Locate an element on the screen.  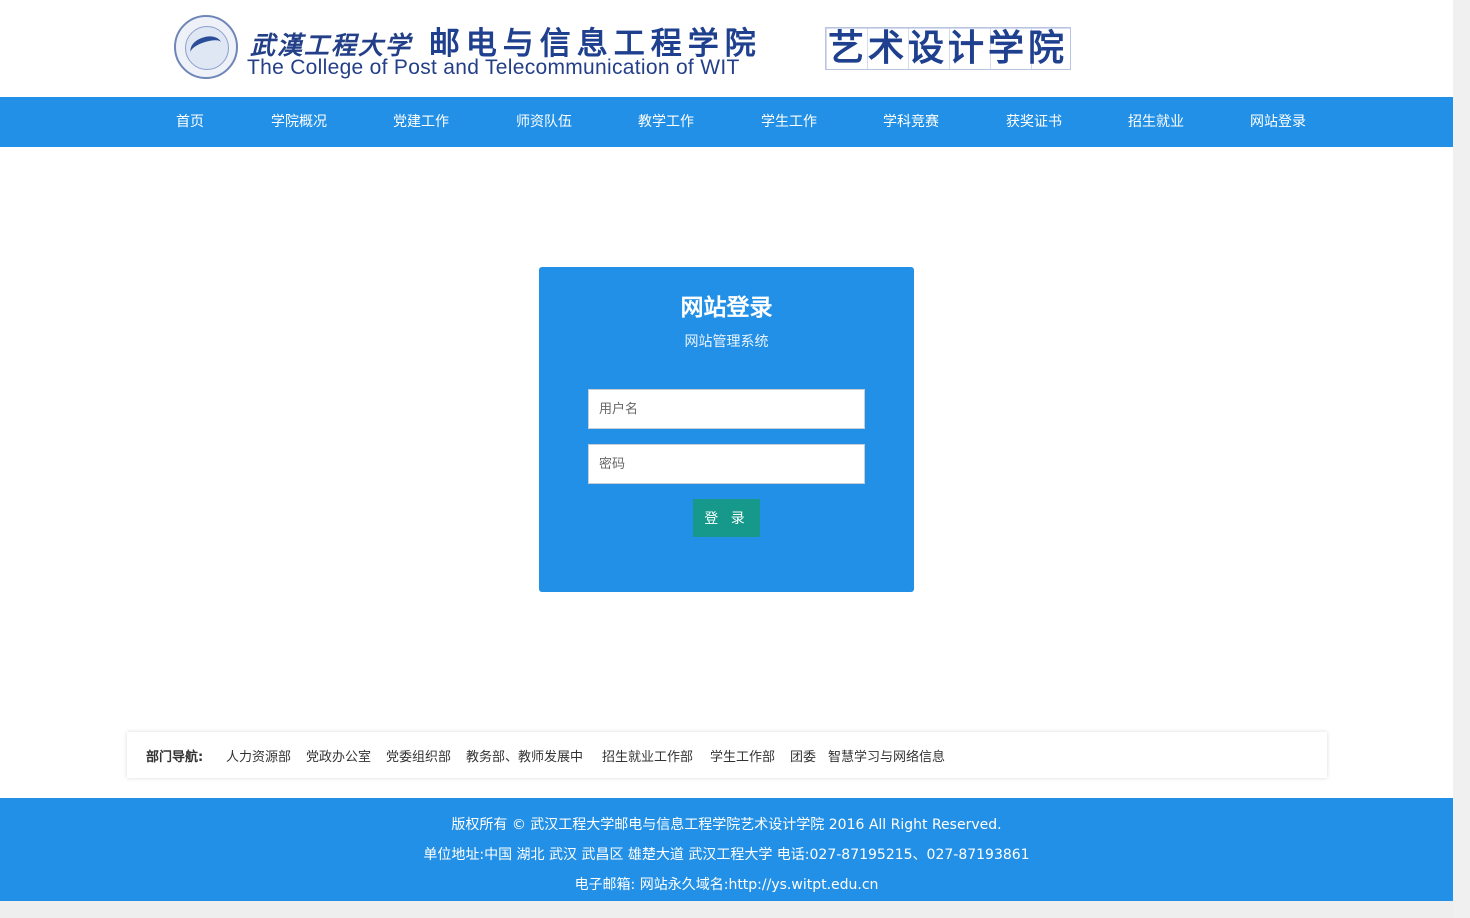
footer-contact: 电子邮箱: 网站永久域名:http://ys.witpt.edu.cn is located at coordinates (726, 885).